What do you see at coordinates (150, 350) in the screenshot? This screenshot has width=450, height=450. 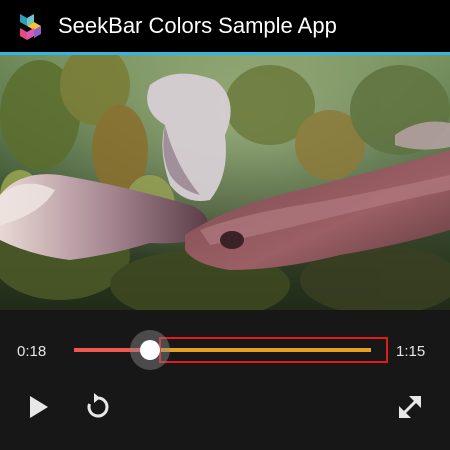 I see `seek-thumb` at bounding box center [150, 350].